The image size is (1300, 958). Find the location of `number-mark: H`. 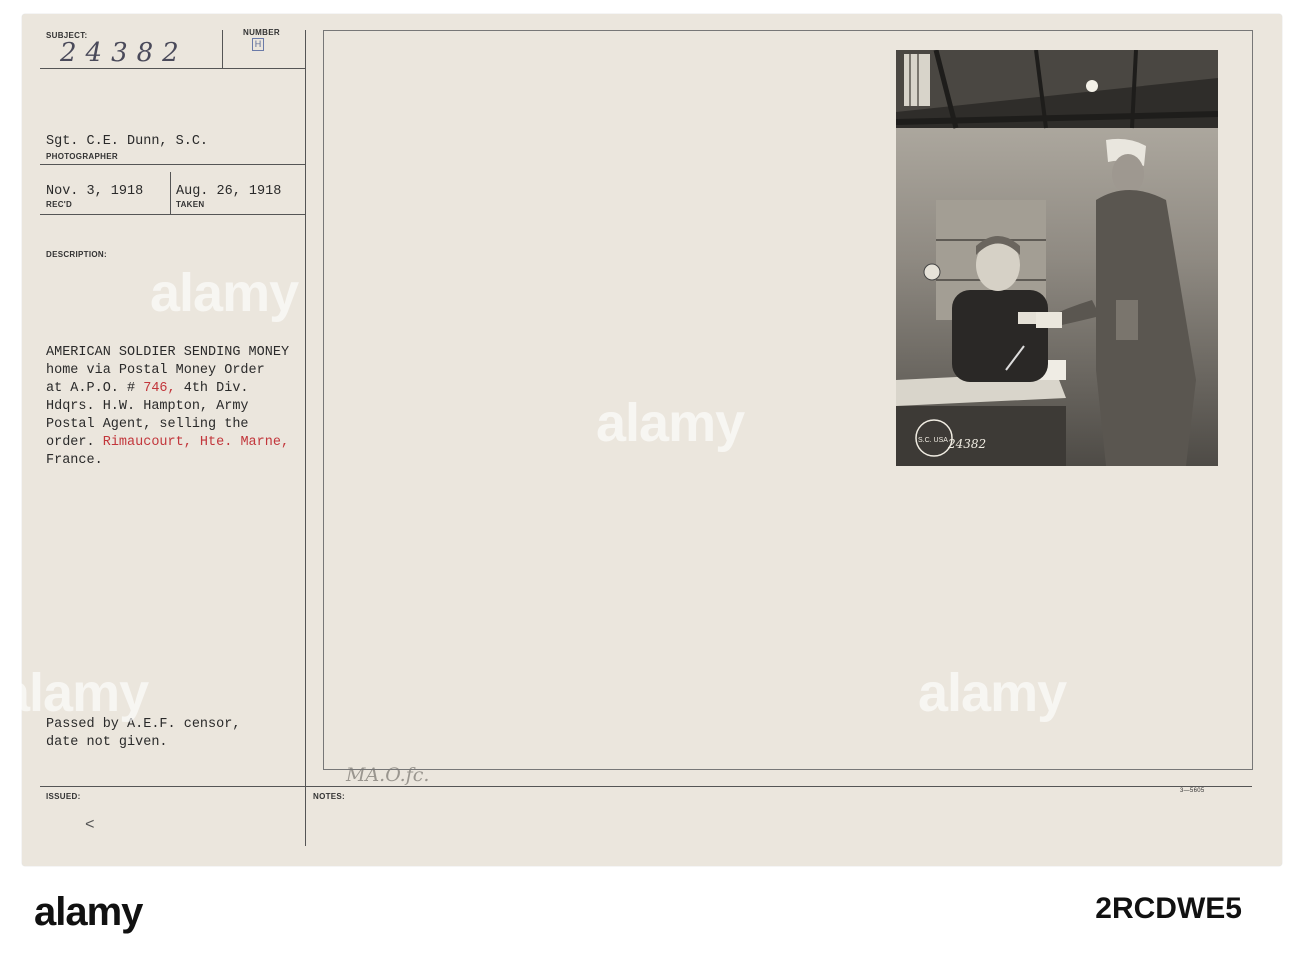

number-mark: H is located at coordinates (258, 44).